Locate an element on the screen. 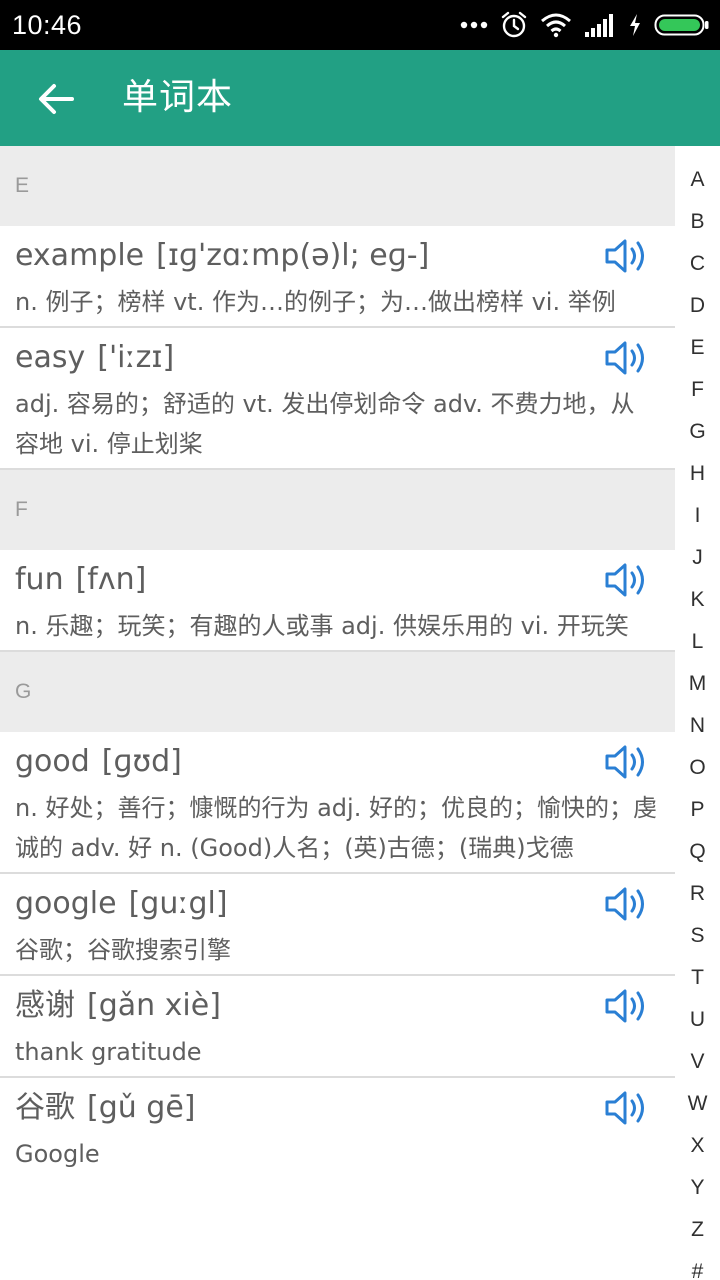 The height and width of the screenshot is (1280, 720). entry-headline: easy ['iːzɪ] is located at coordinates (337, 358).